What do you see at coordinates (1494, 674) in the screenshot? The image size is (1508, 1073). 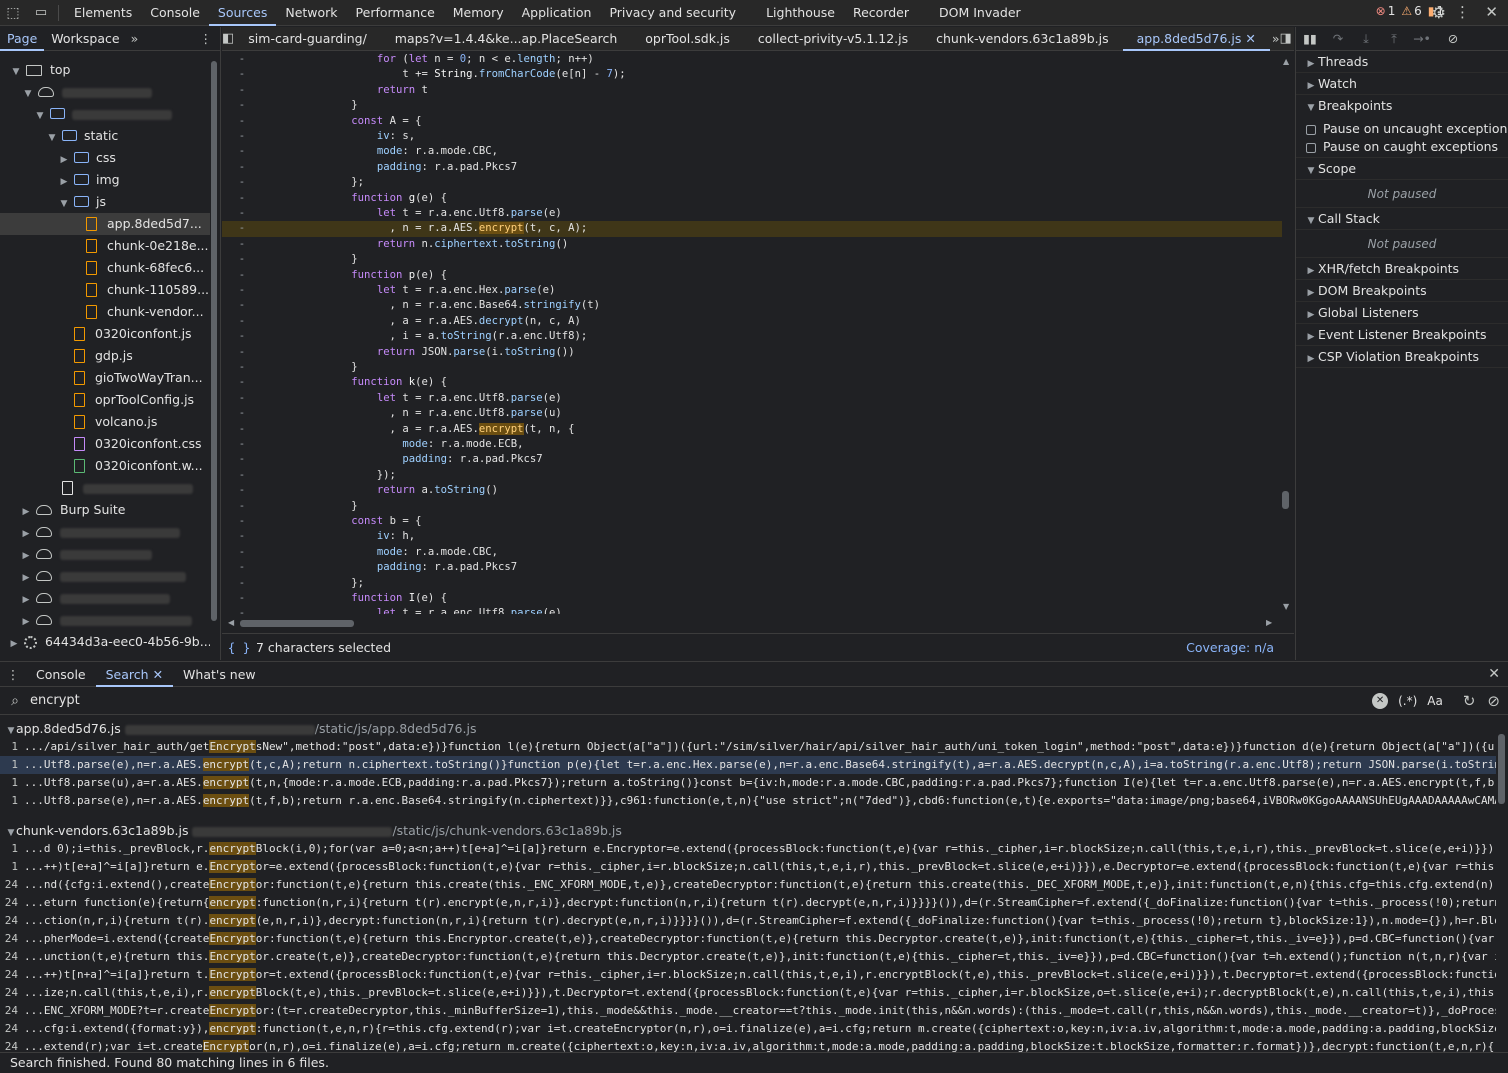 I see `close-drawer-icon: ✕` at bounding box center [1494, 674].